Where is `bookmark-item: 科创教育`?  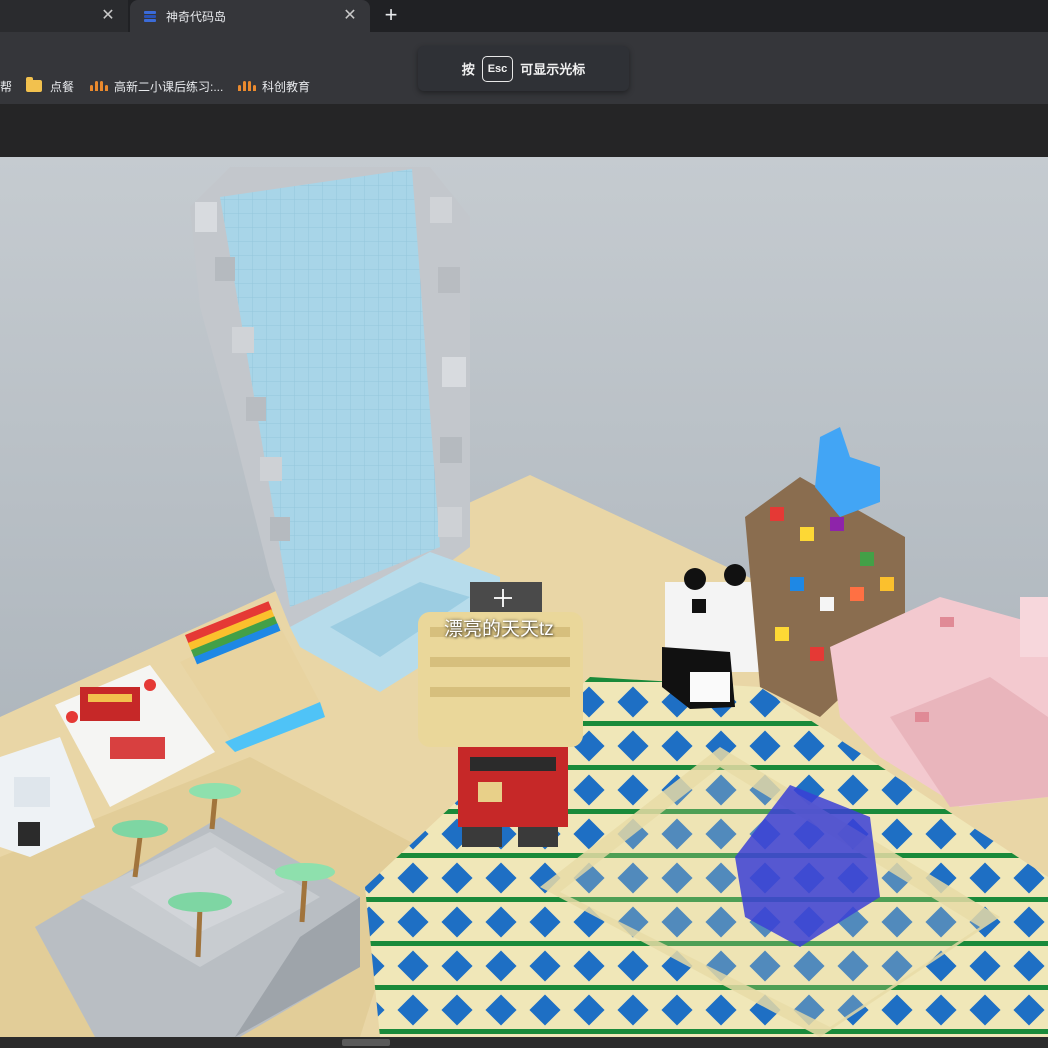
bookmark-item: 科创教育 is located at coordinates (274, 86).